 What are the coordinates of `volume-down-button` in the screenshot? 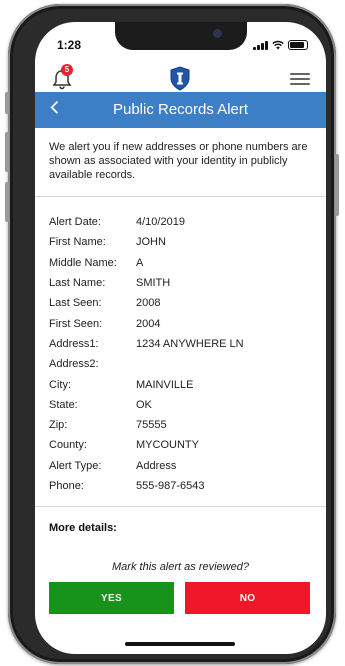 It's located at (7, 202).